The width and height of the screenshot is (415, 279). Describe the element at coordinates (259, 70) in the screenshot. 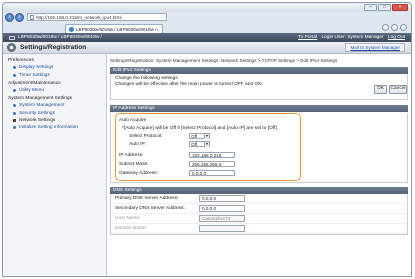

I see `edit-ipv4-section-header: Edit IPv4 Settings` at that location.